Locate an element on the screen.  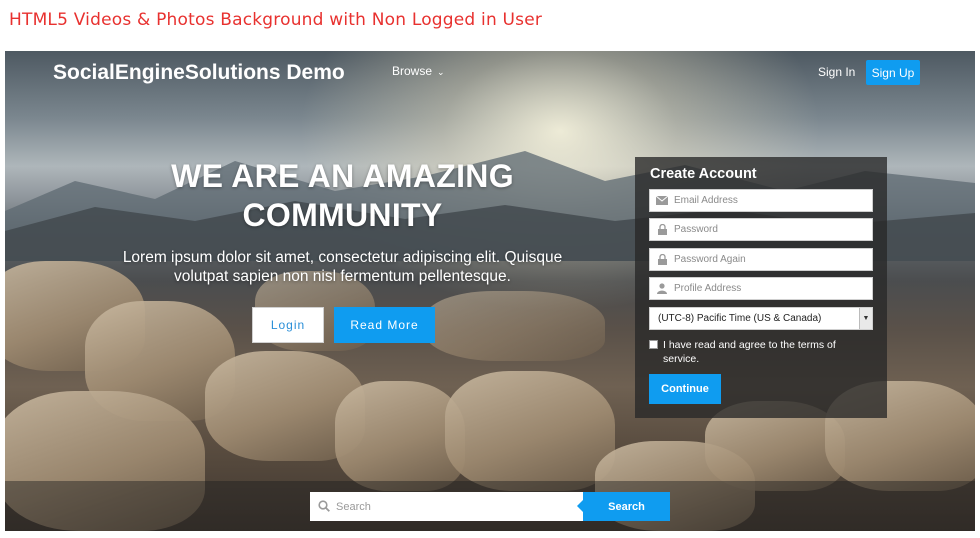
browse-label: Browse is located at coordinates (412, 71).